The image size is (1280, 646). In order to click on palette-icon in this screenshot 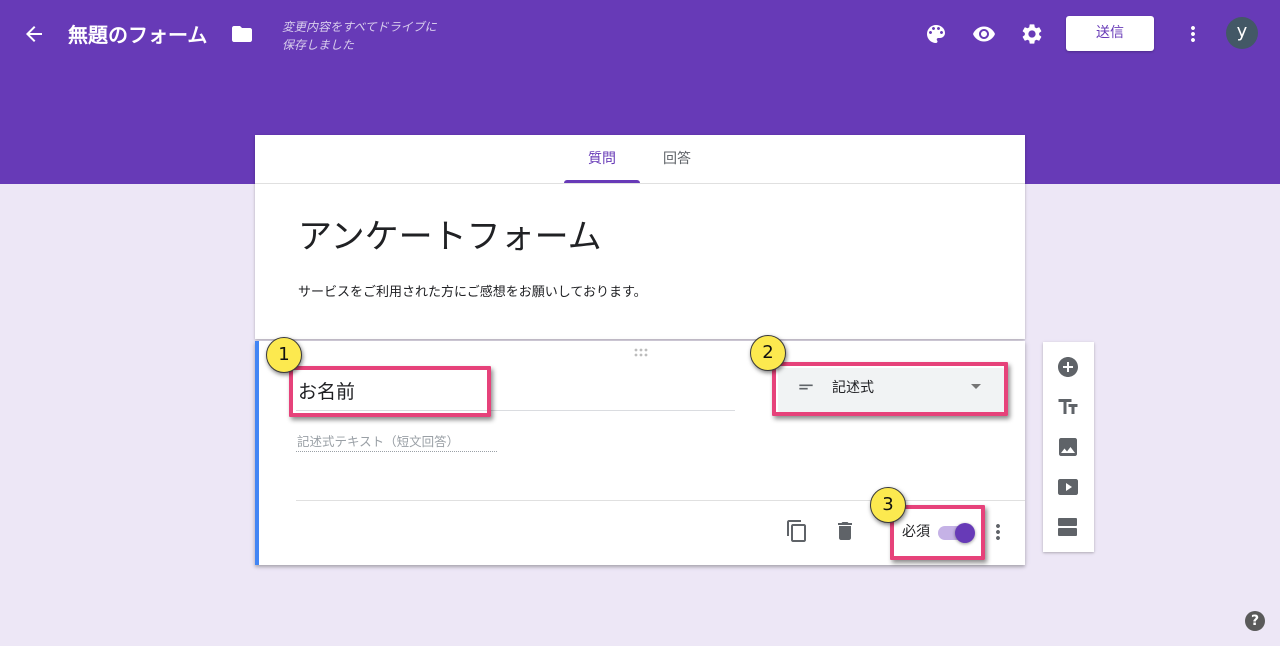, I will do `click(936, 34)`.